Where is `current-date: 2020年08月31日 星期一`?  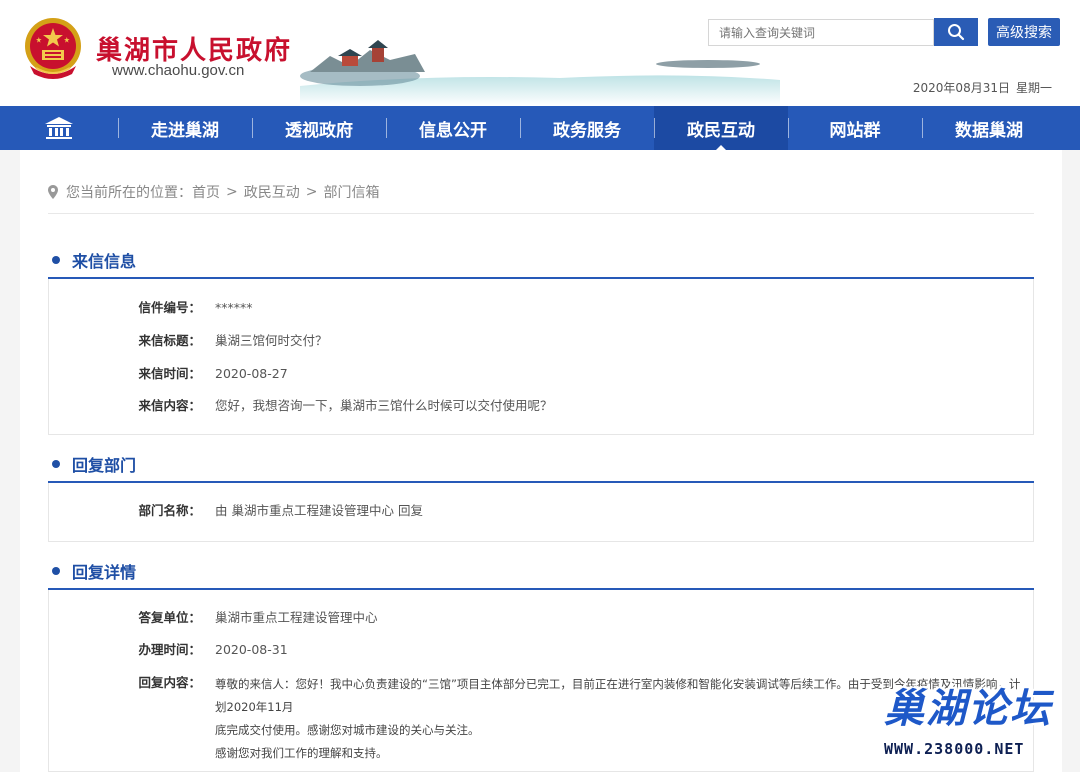
current-date: 2020年08月31日 星期一 is located at coordinates (979, 87).